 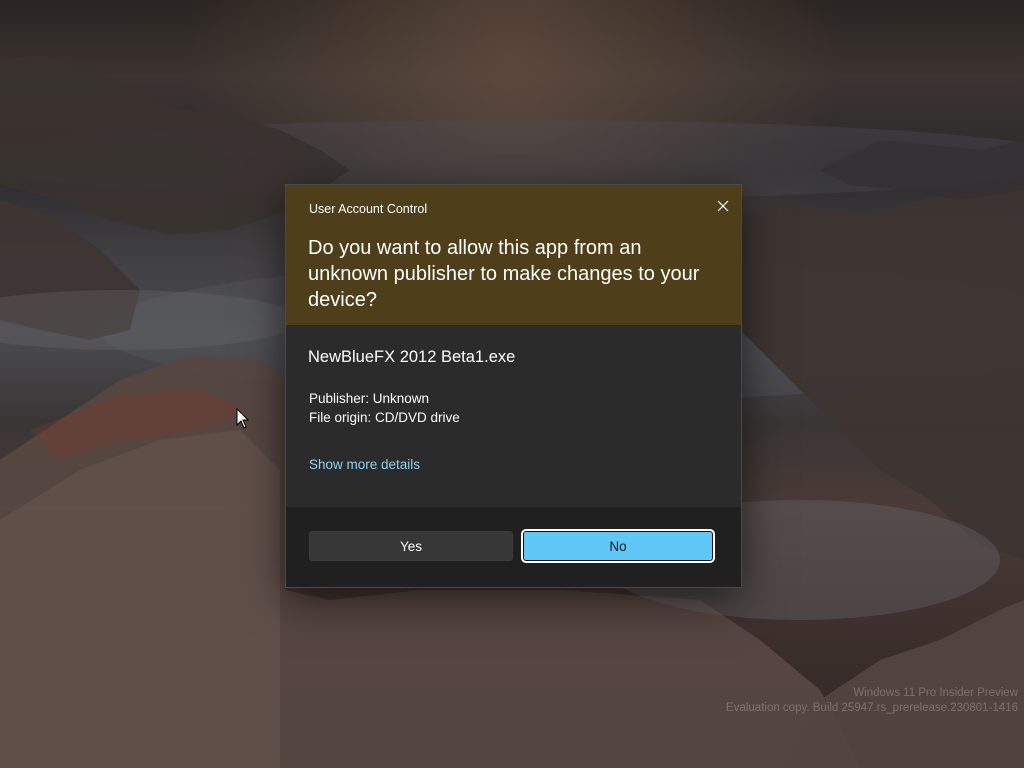 I want to click on file-origin-info: File origin: CD/DVD drive, so click(x=384, y=417).